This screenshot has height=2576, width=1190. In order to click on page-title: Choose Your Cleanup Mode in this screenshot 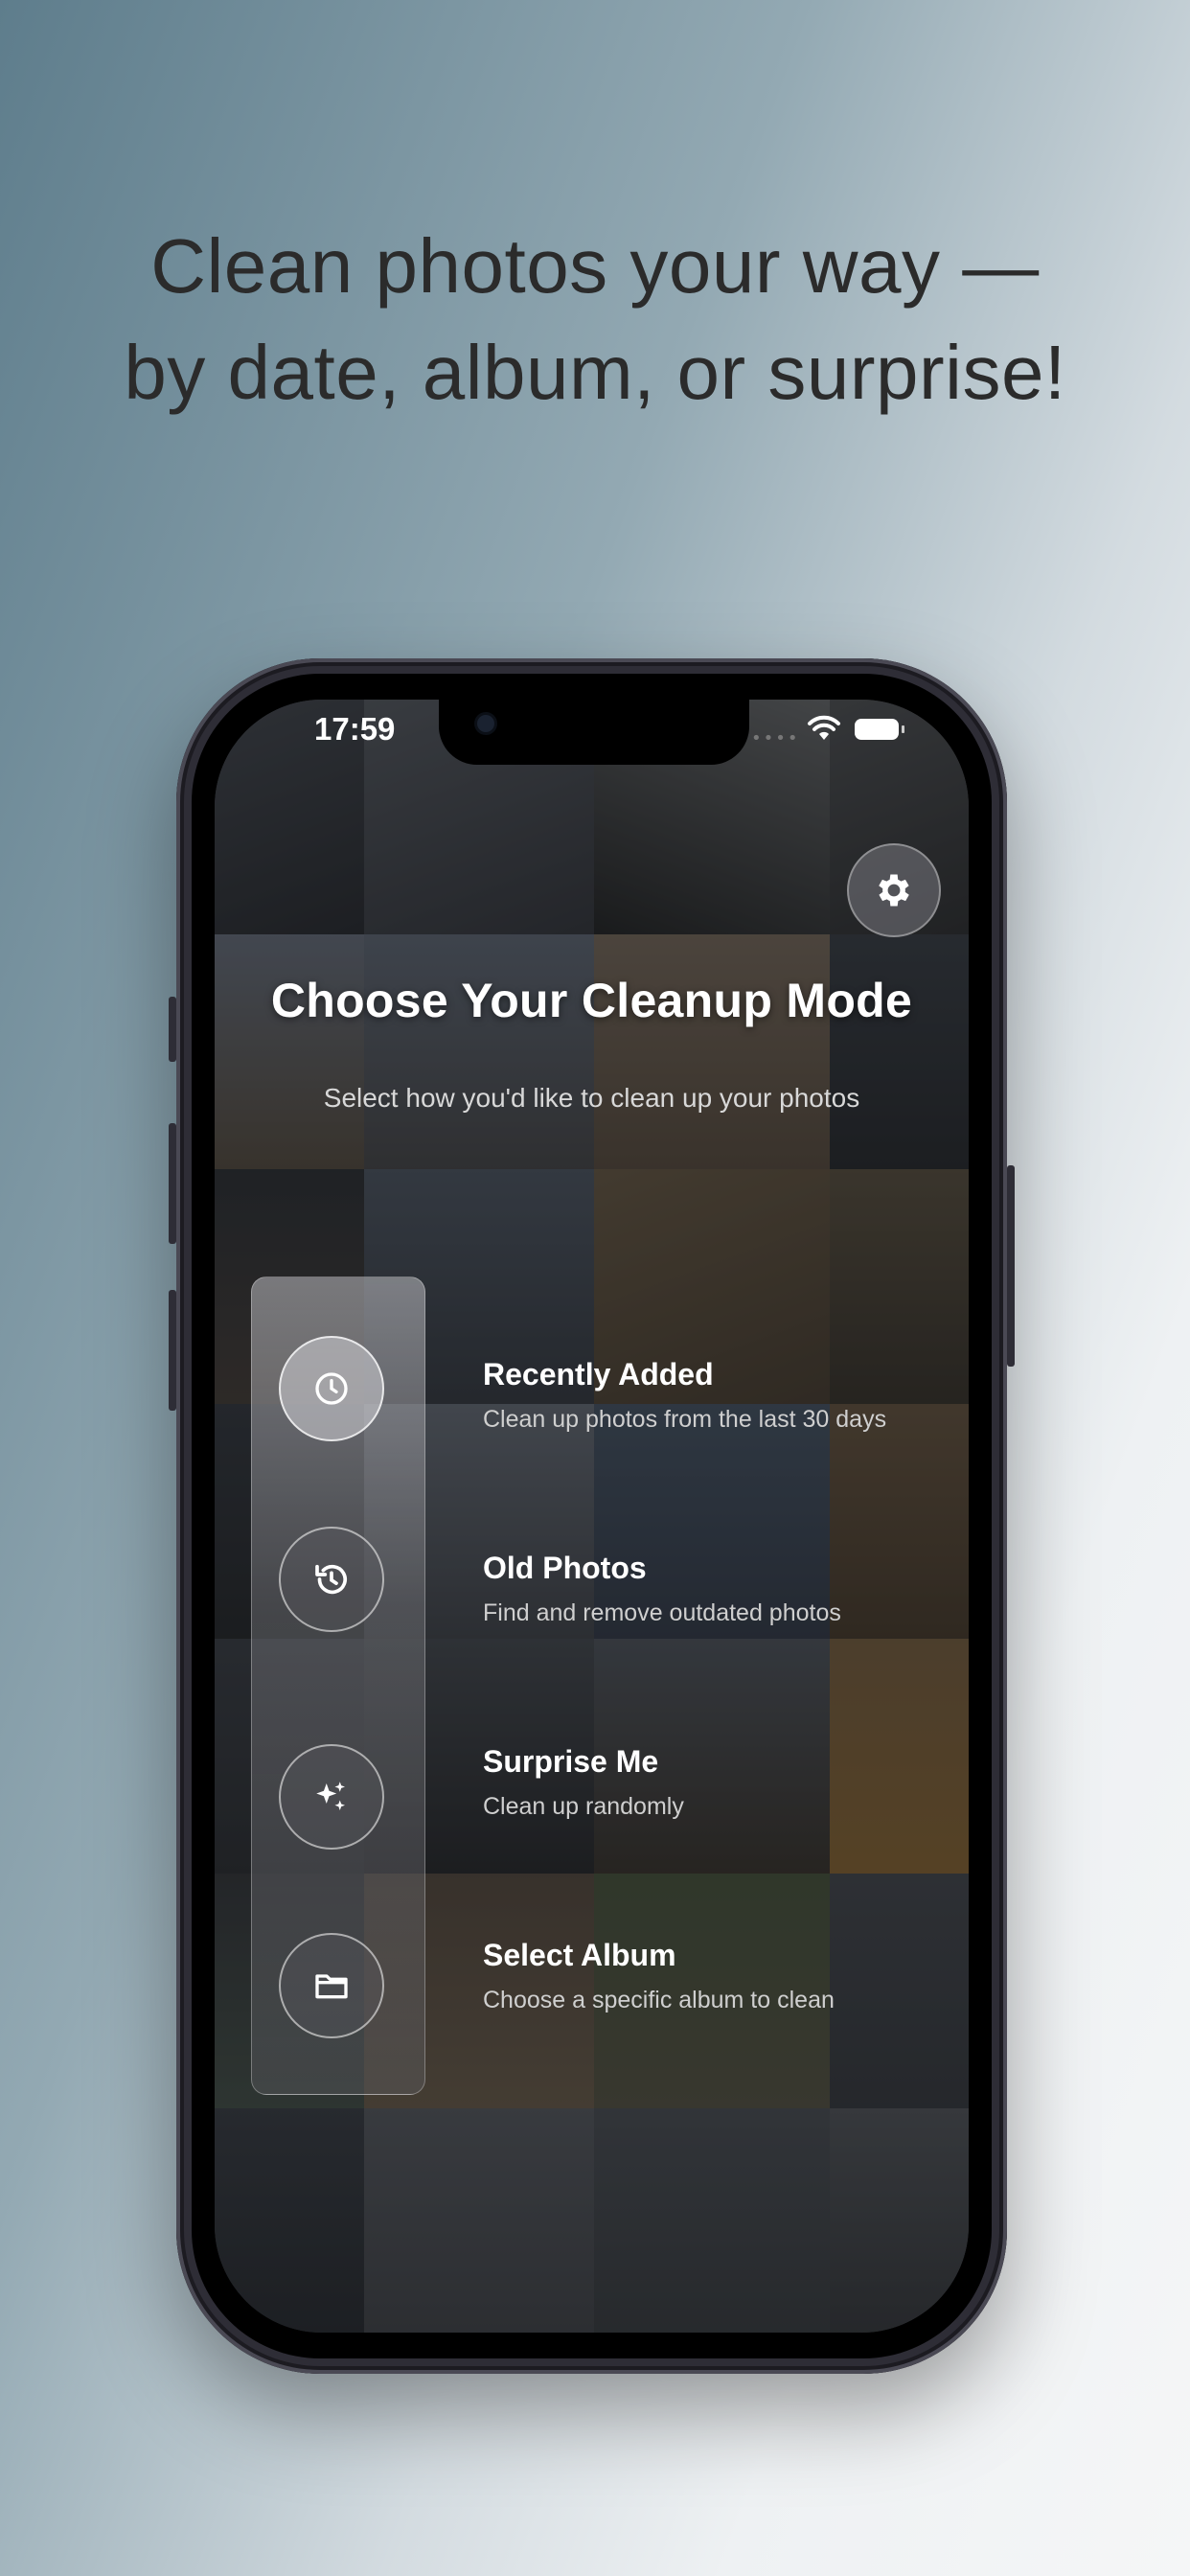, I will do `click(591, 1000)`.